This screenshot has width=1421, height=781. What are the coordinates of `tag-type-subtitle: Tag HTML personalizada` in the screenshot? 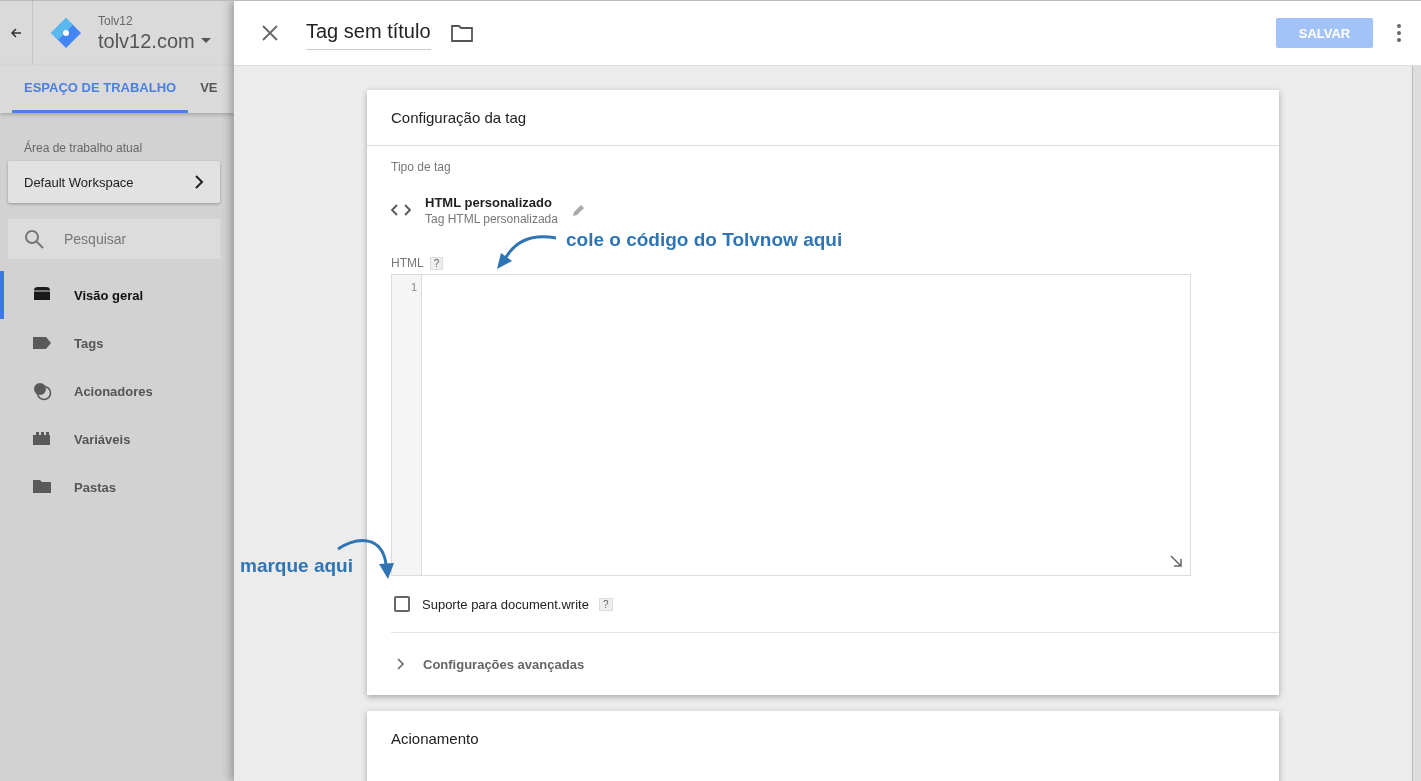 It's located at (491, 218).